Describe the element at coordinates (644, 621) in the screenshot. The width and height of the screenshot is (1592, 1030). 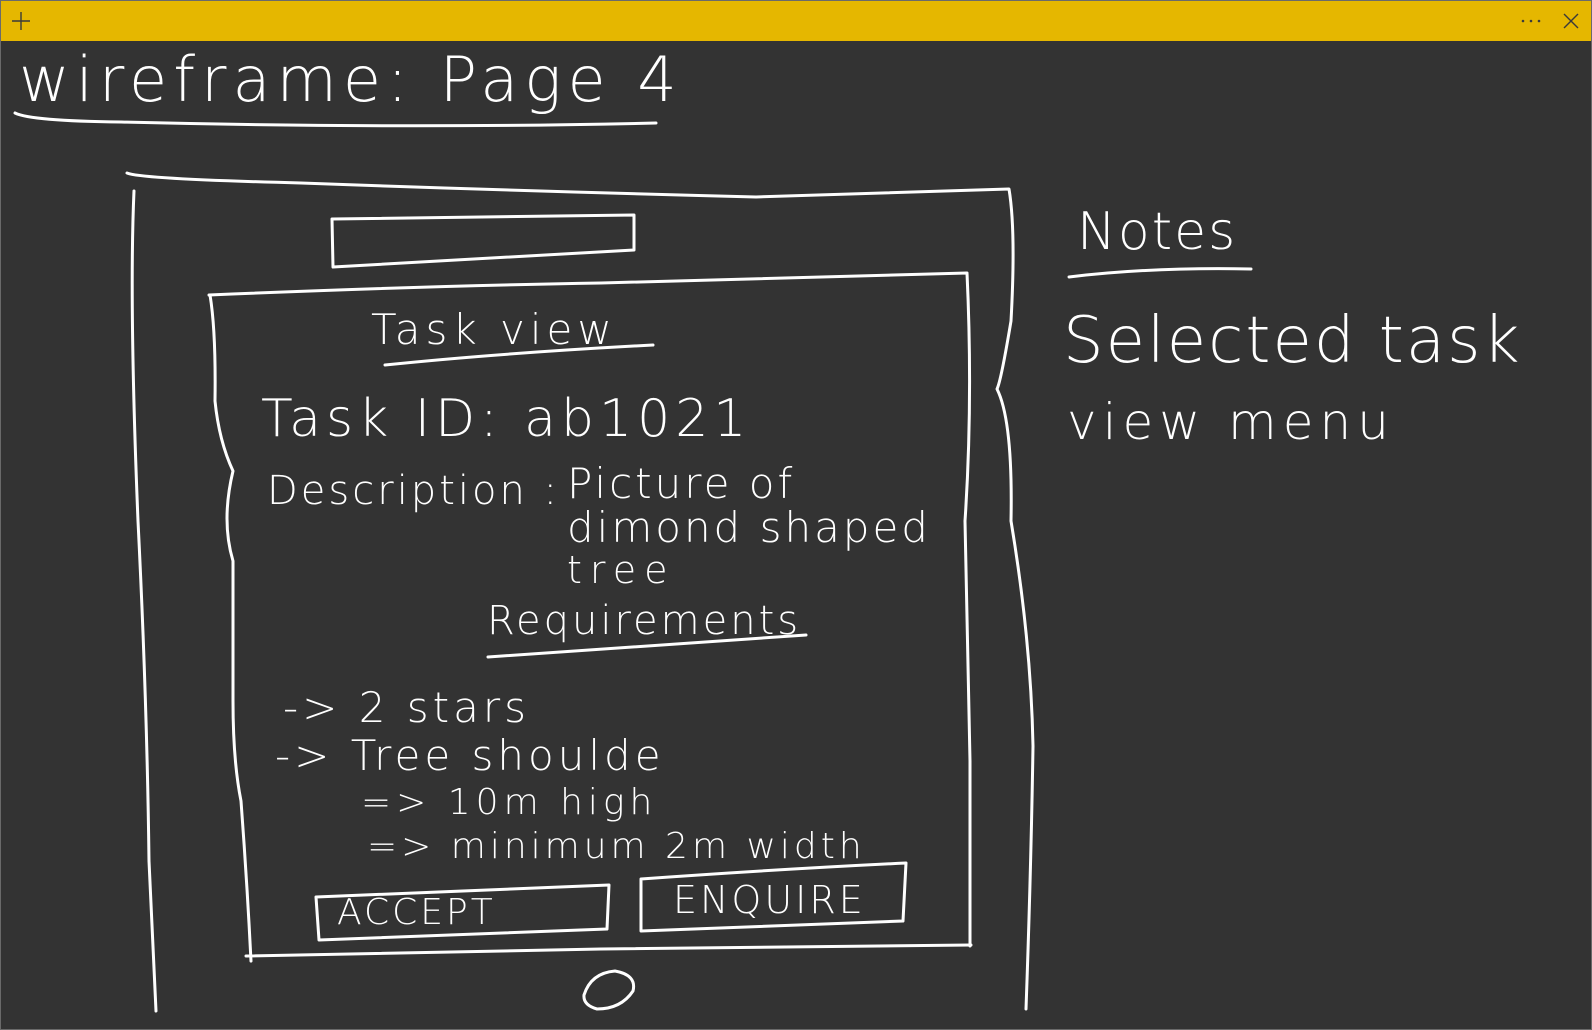
I see `requirements-heading: Requirements` at that location.